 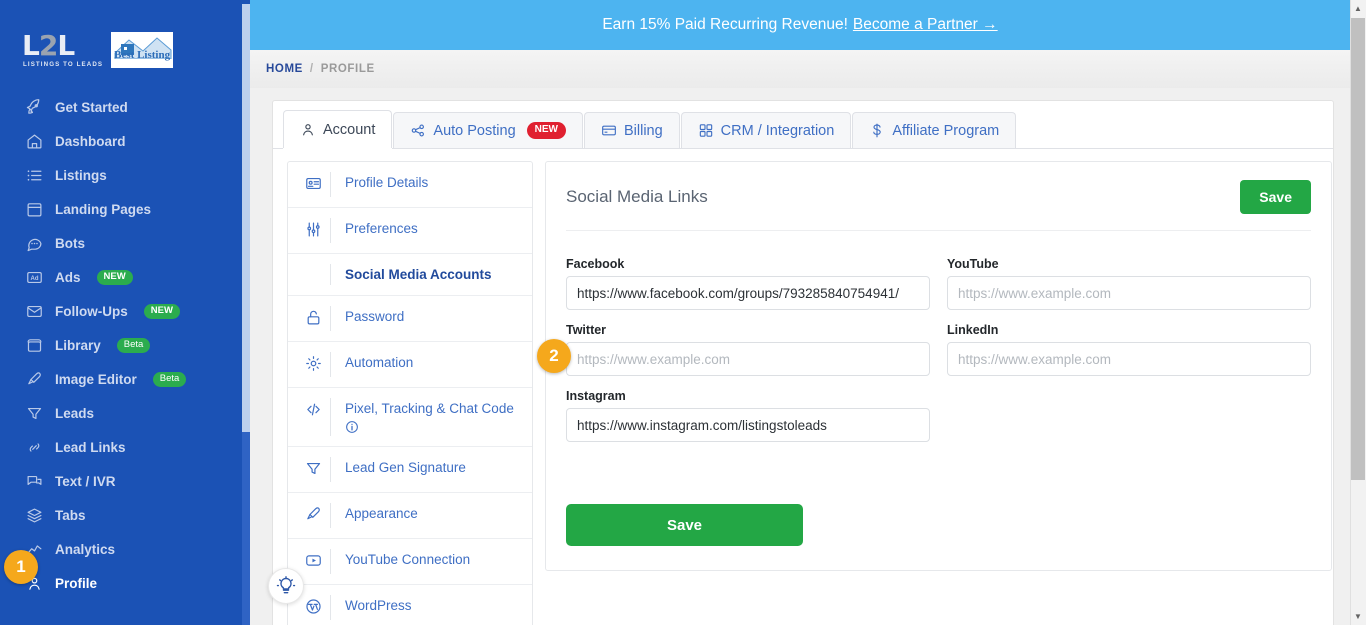 What do you see at coordinates (777, 130) in the screenshot?
I see `tab-label: CRM / Integration` at bounding box center [777, 130].